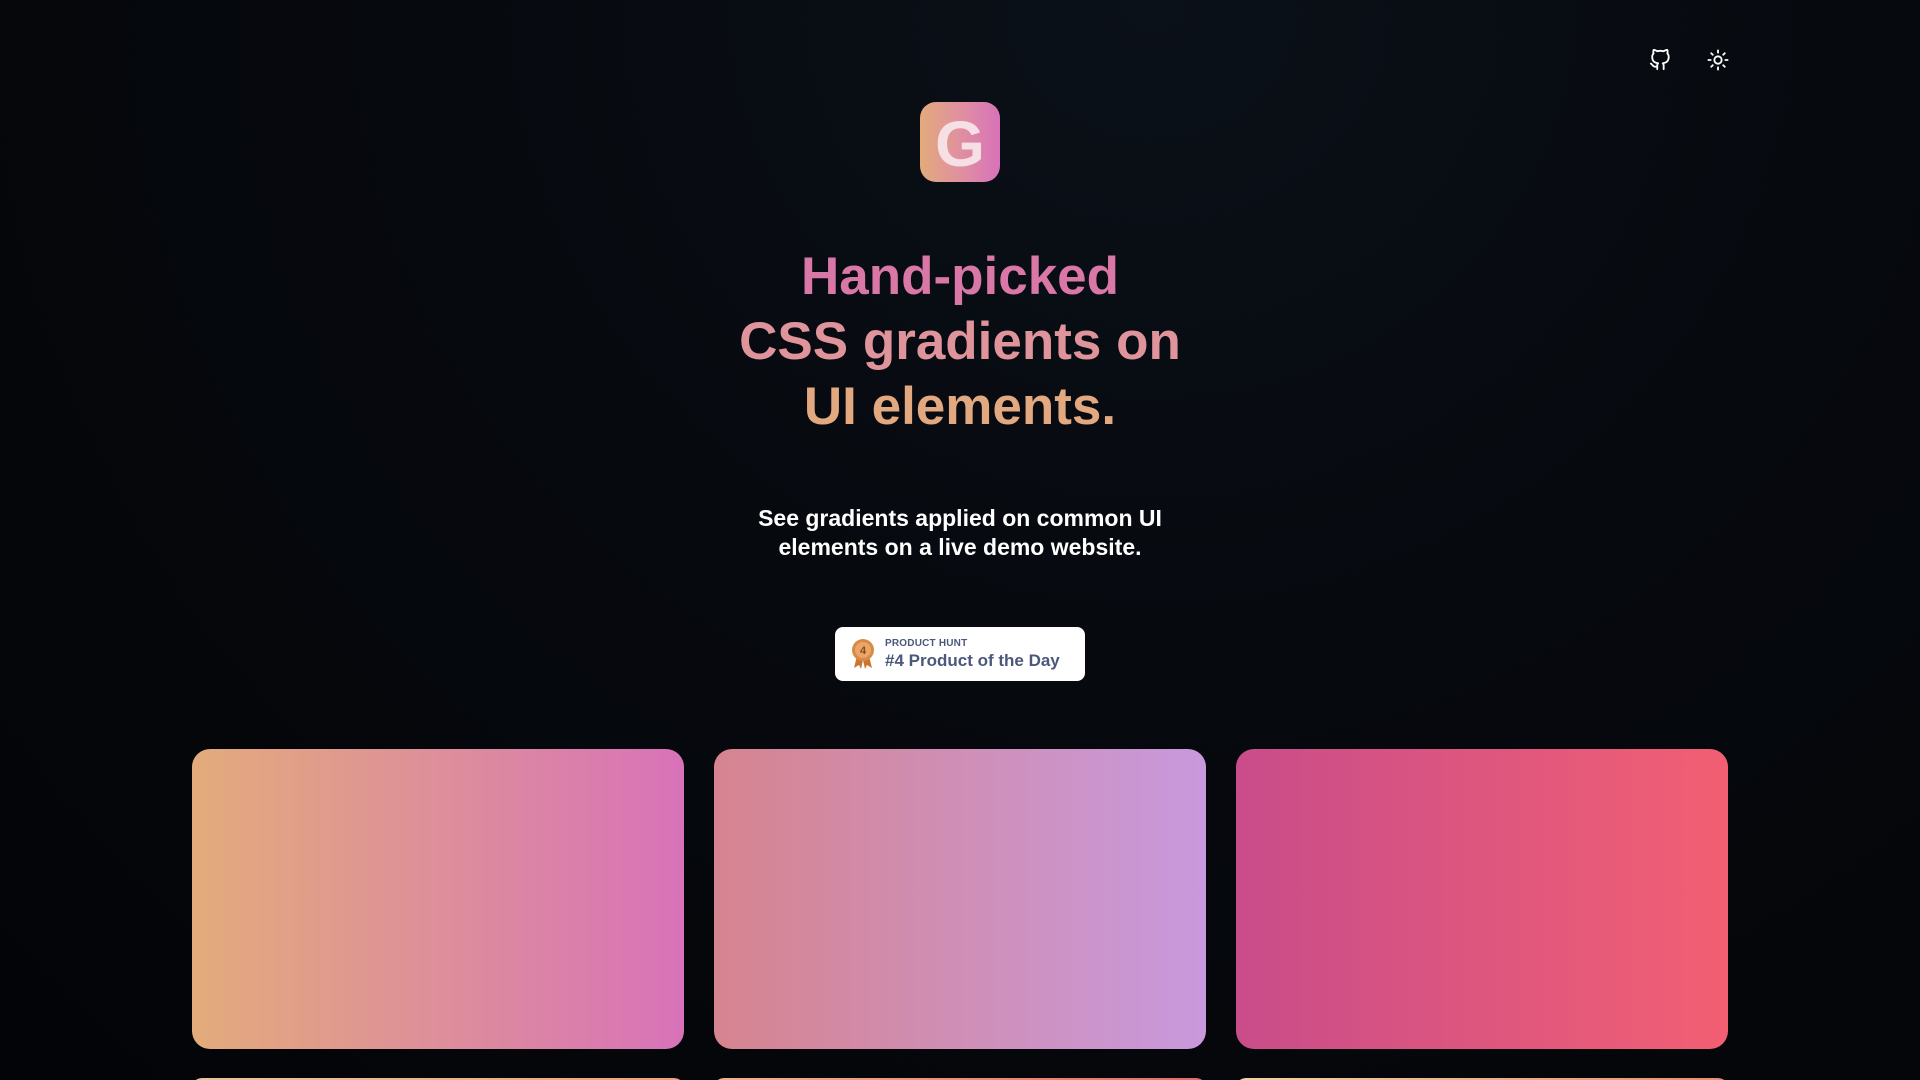 The image size is (1920, 1080). I want to click on hero-title-line-3: UI elements., so click(960, 406).